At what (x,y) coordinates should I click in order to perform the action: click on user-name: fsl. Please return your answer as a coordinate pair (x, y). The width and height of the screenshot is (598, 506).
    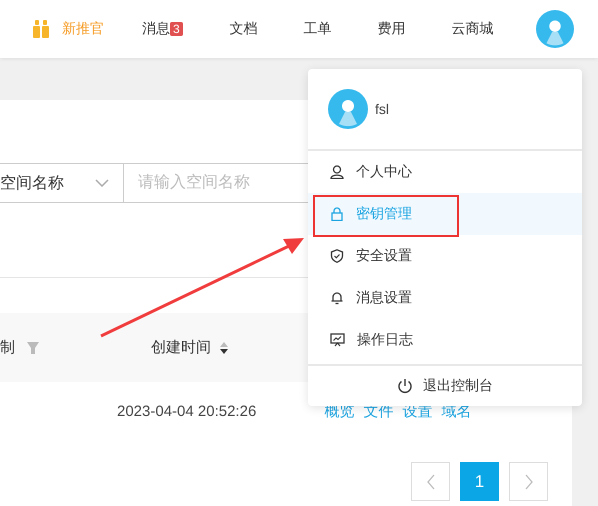
    Looking at the image, I should click on (382, 109).